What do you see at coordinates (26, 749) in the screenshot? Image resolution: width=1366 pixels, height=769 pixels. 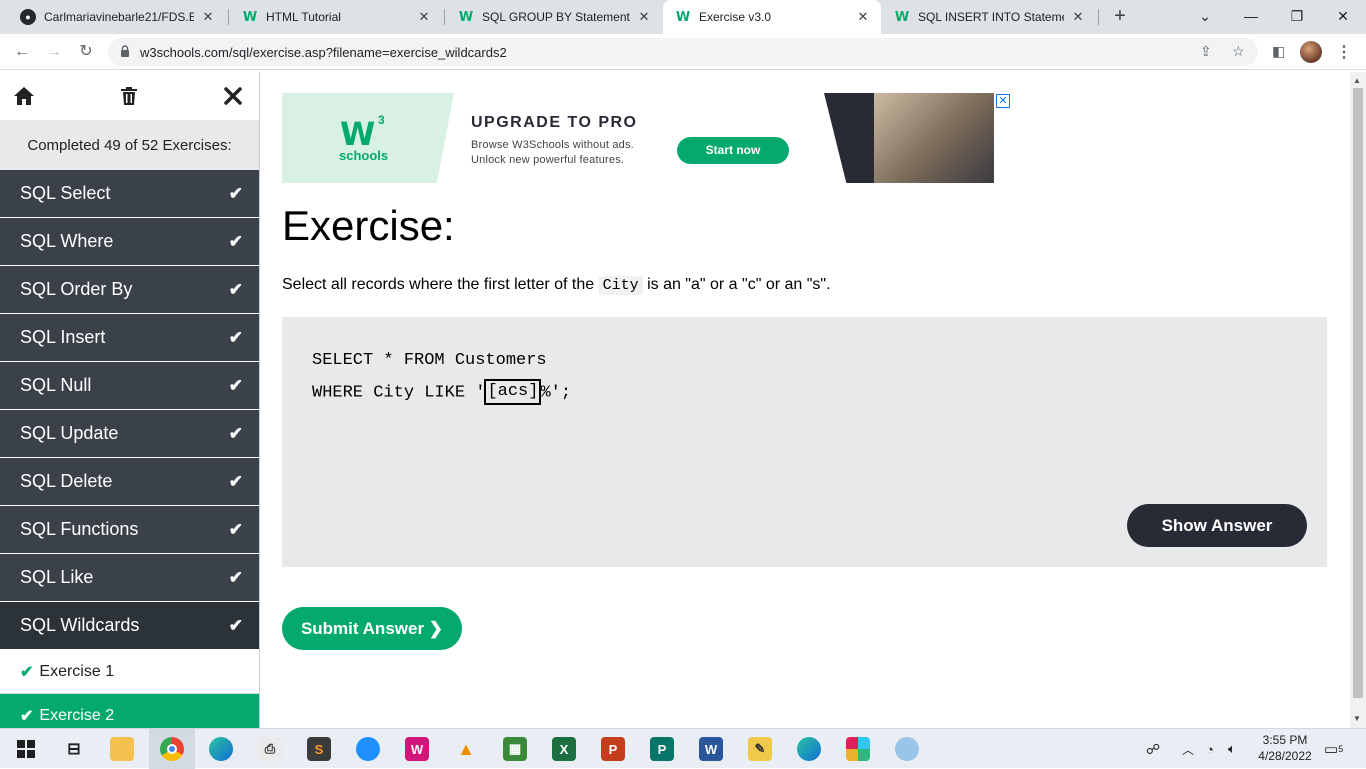 I see `windows-start-icon` at bounding box center [26, 749].